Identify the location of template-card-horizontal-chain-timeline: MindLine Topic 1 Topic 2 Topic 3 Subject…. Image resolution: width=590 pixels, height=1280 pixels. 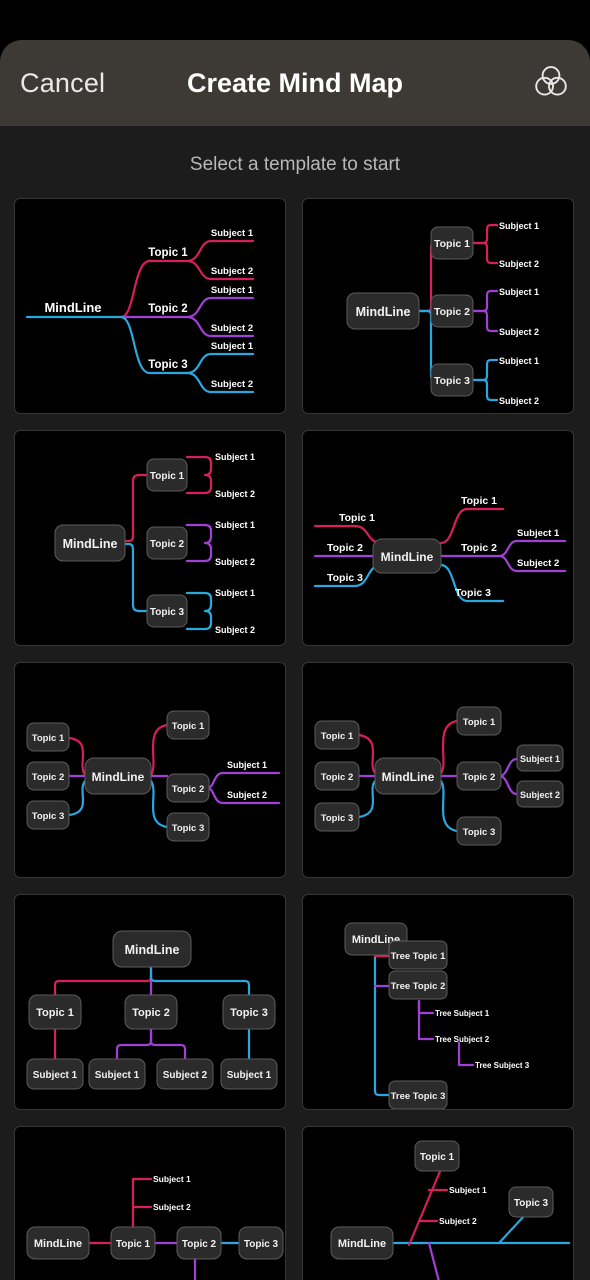
(150, 1203).